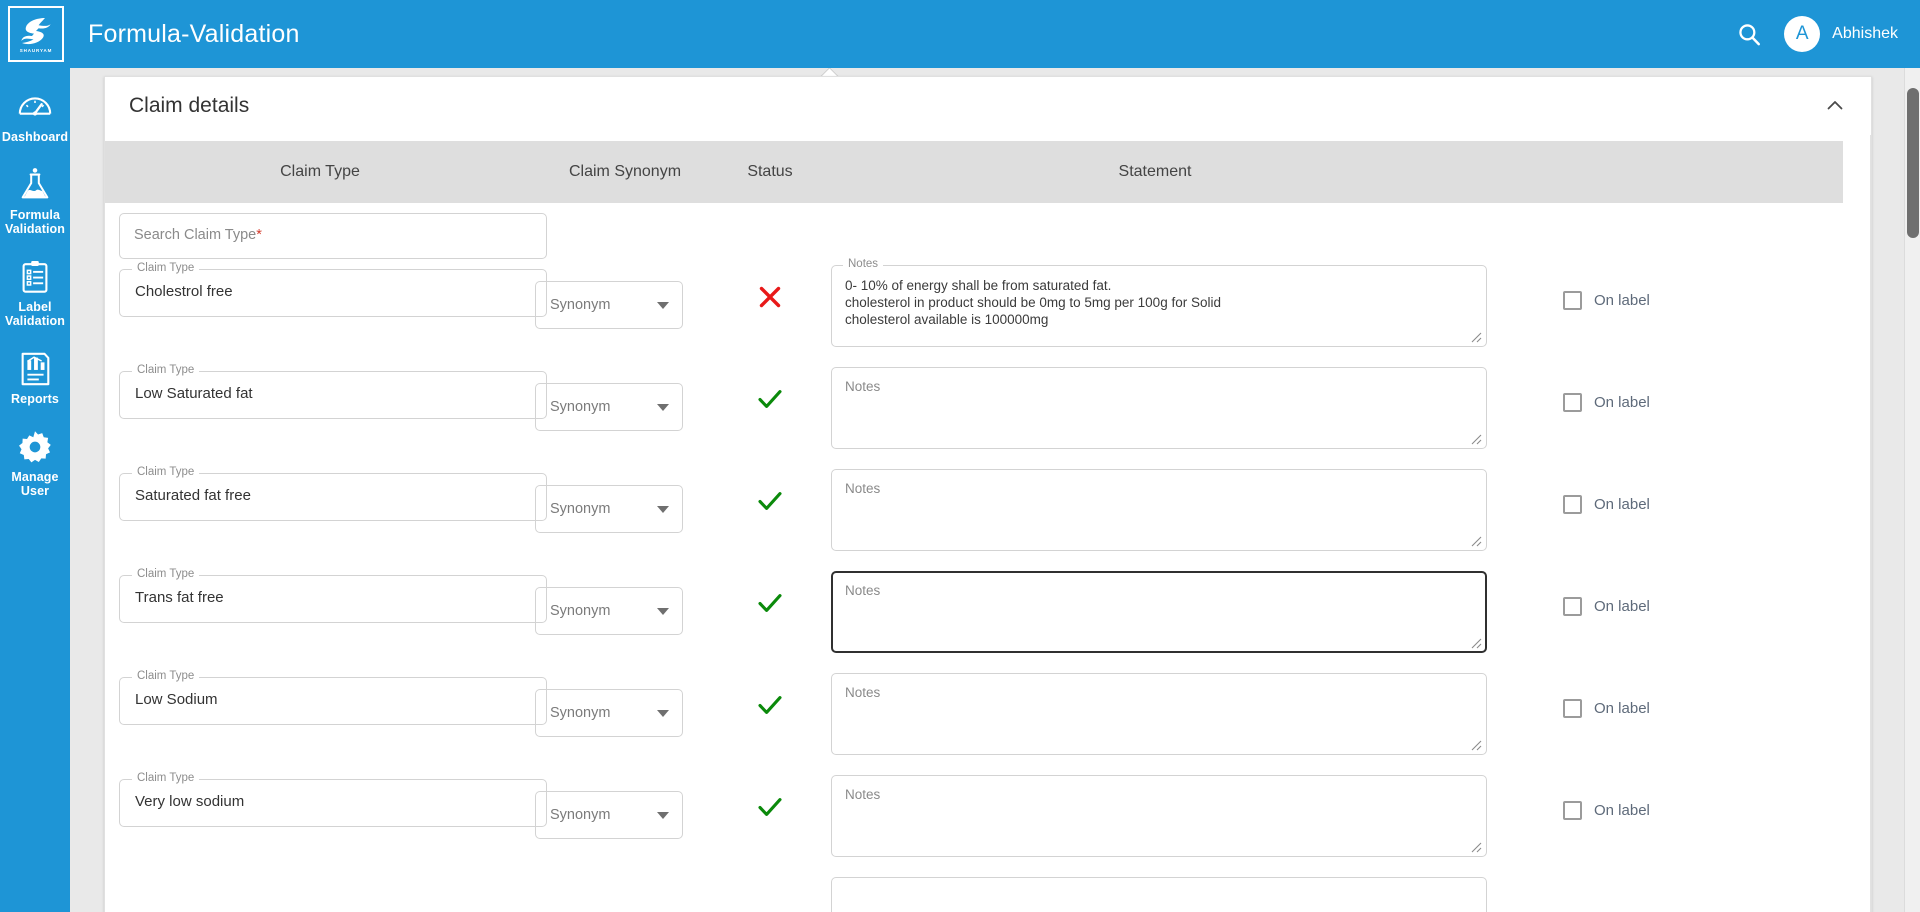 Image resolution: width=1920 pixels, height=912 pixels. I want to click on sidebar-item-manage-user: Manage User, so click(35, 464).